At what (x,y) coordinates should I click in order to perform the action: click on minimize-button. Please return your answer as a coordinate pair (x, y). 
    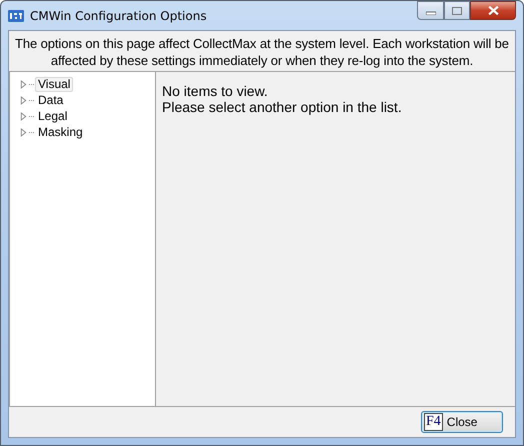
    Looking at the image, I should click on (430, 10).